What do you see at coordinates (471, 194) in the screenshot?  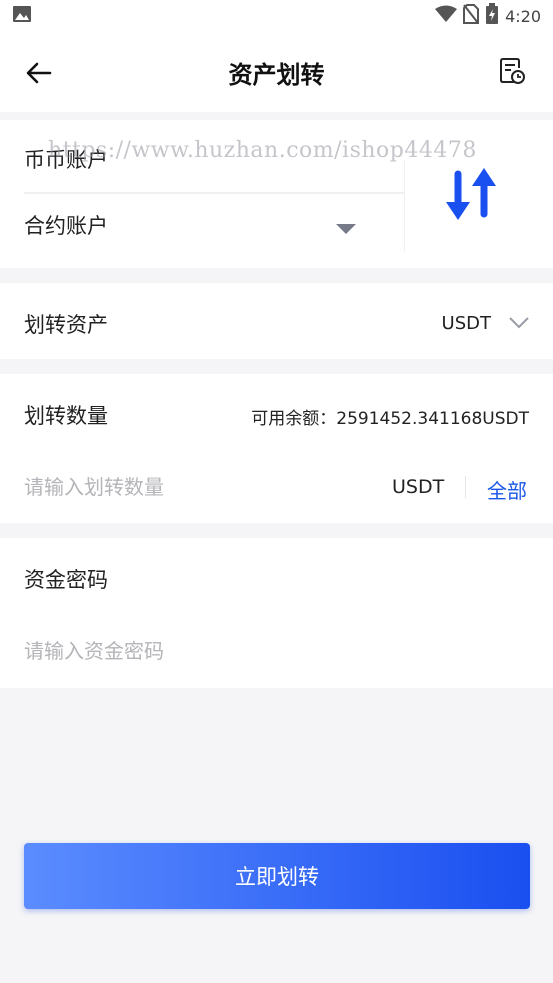 I see `swap-arrows-icon` at bounding box center [471, 194].